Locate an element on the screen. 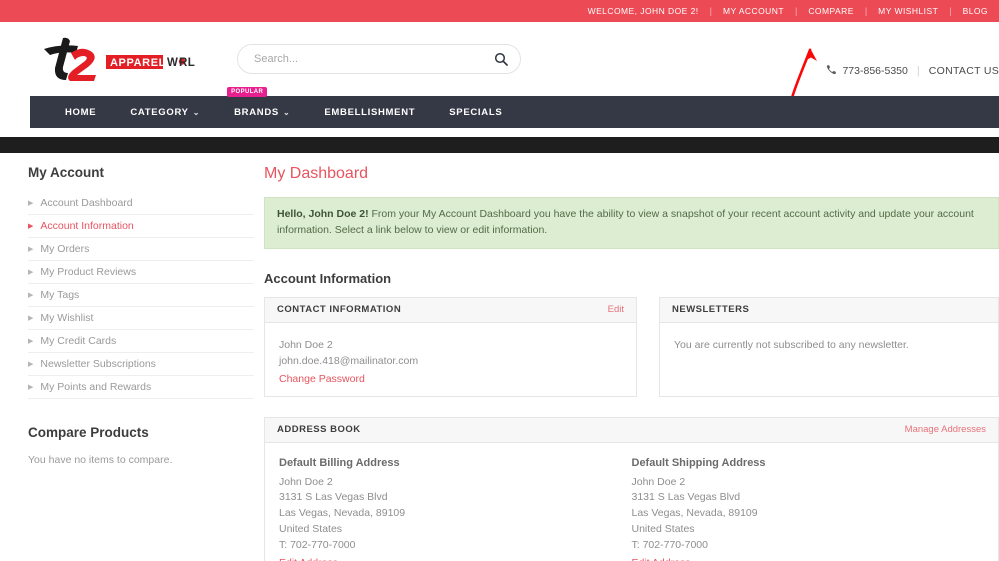 The height and width of the screenshot is (561, 999). shipping-street: 3131 S Las Vegas Blvd is located at coordinates (686, 497).